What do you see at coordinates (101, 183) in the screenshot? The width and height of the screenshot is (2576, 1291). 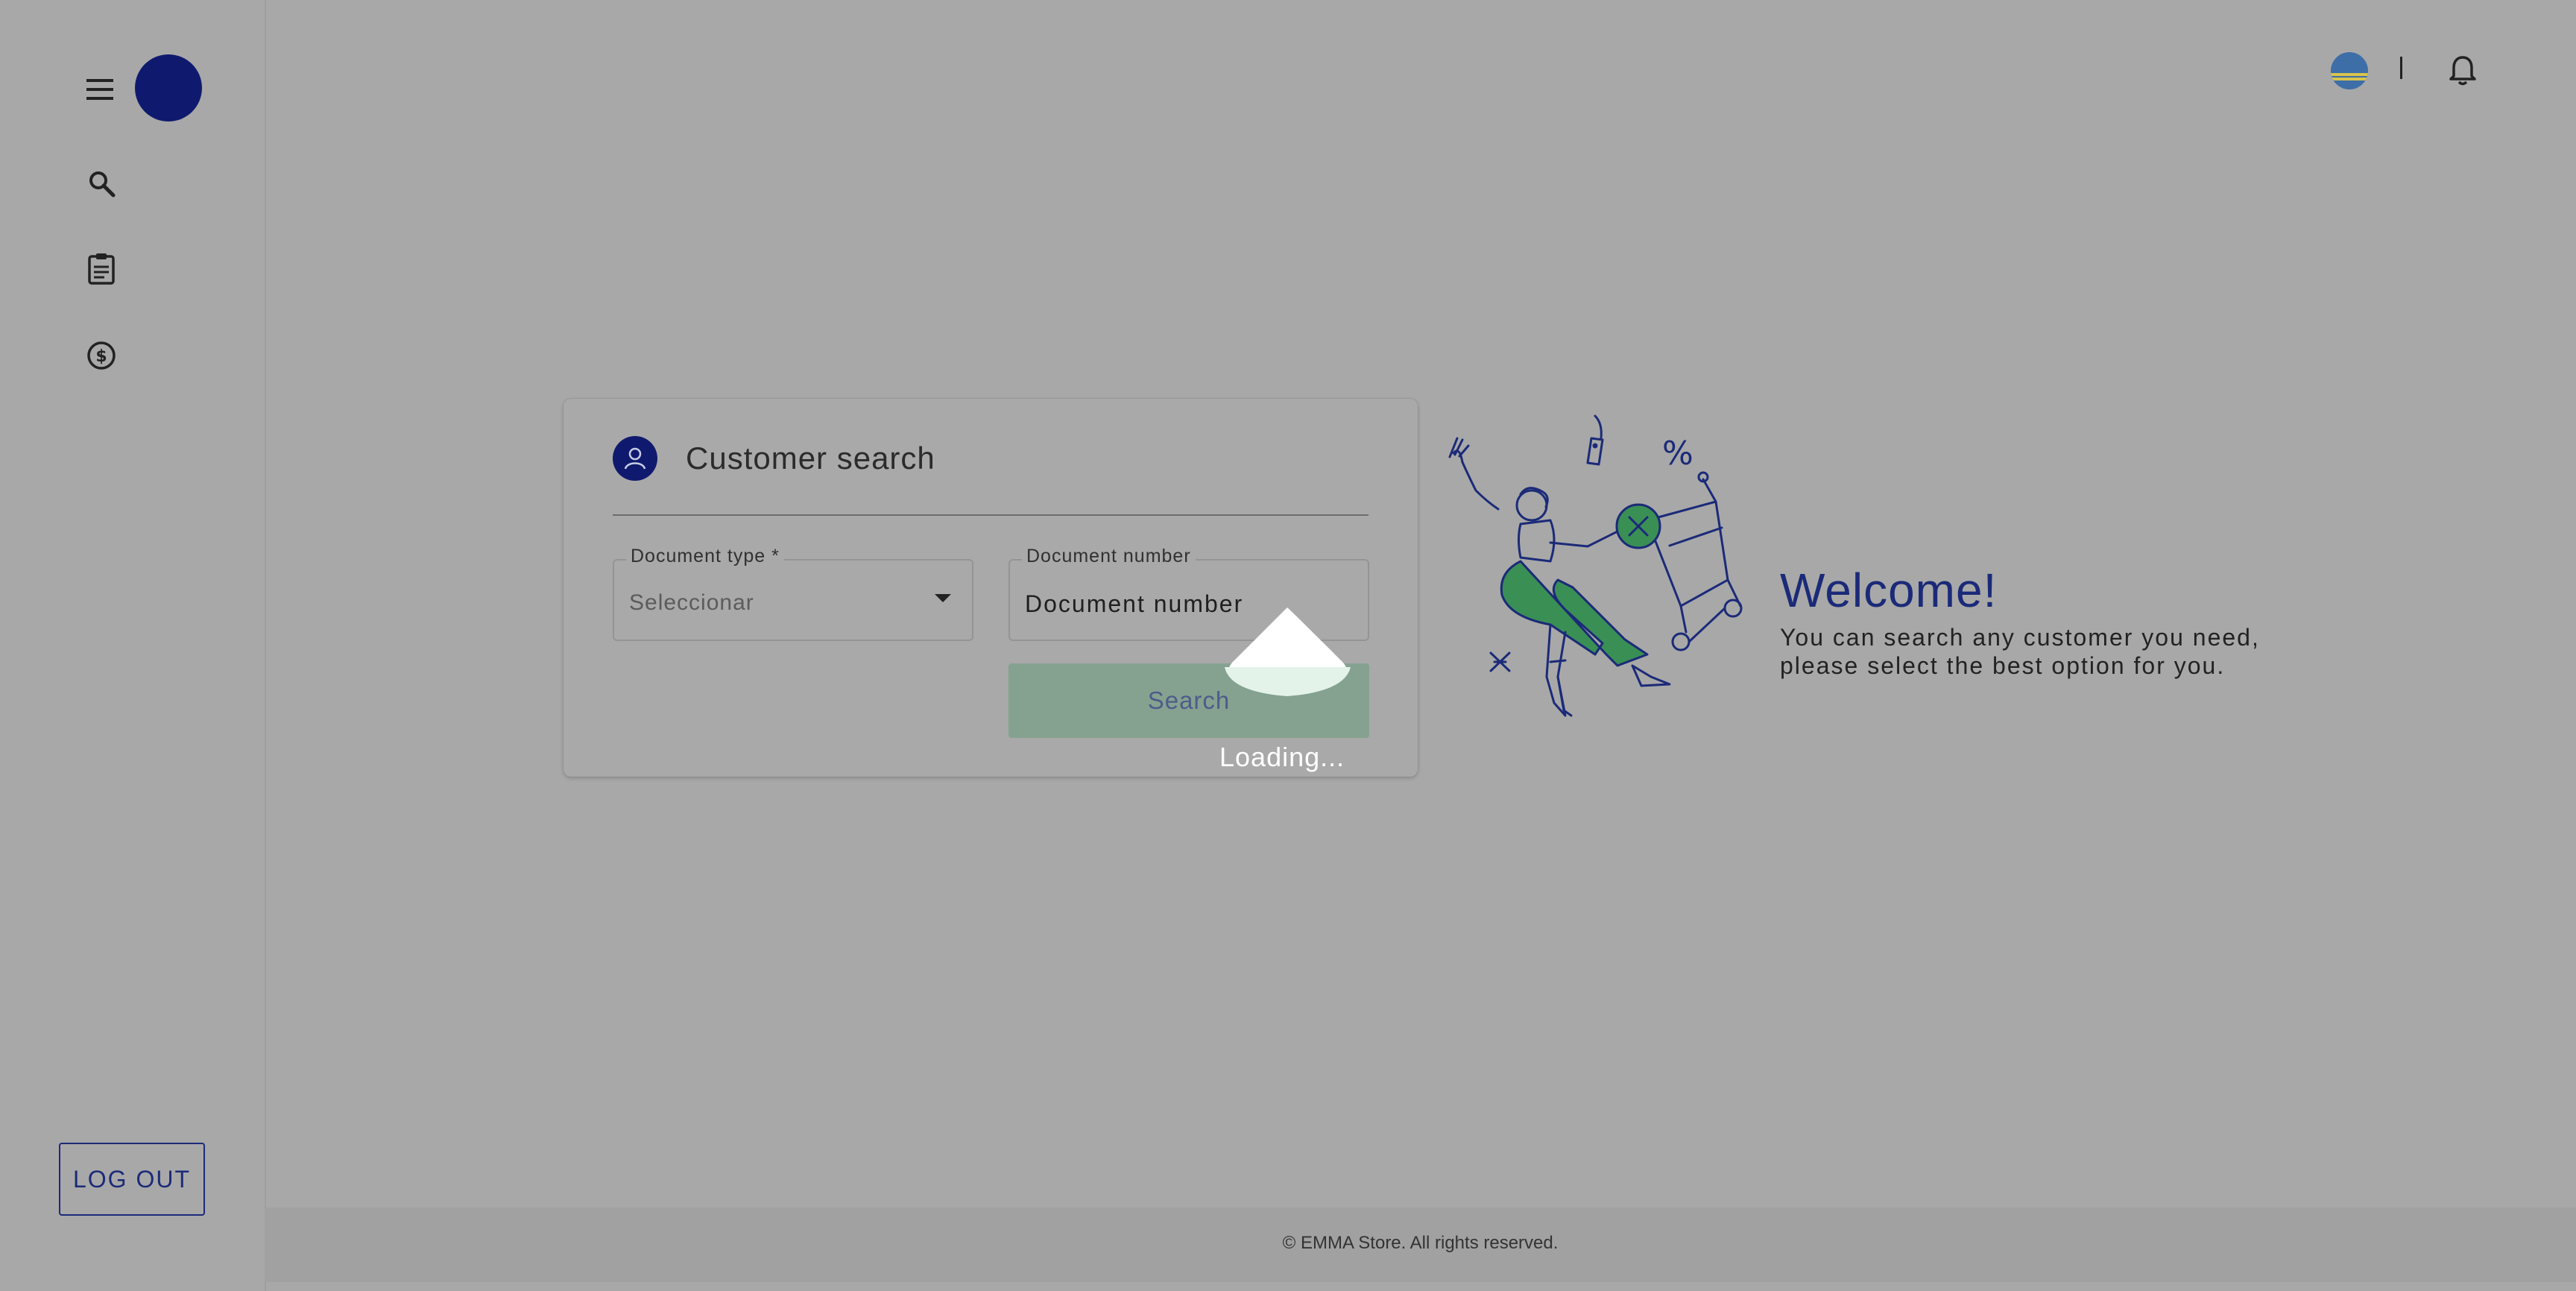 I see `search-icon` at bounding box center [101, 183].